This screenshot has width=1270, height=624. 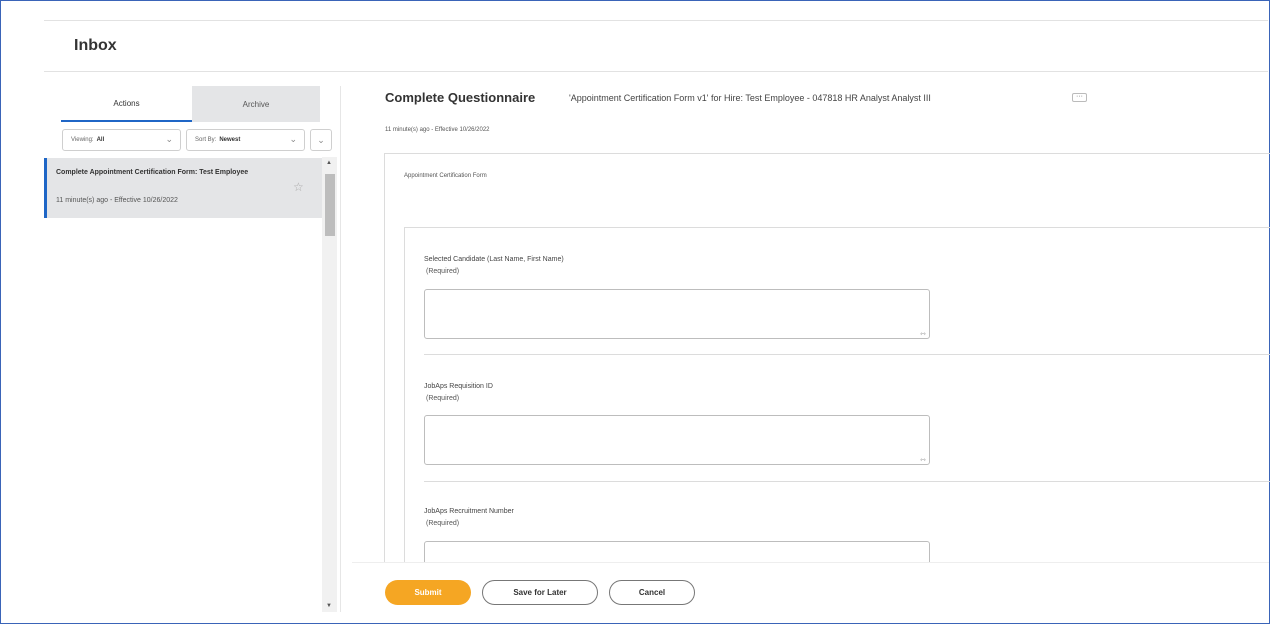 I want to click on submit-button: Submit, so click(x=428, y=592).